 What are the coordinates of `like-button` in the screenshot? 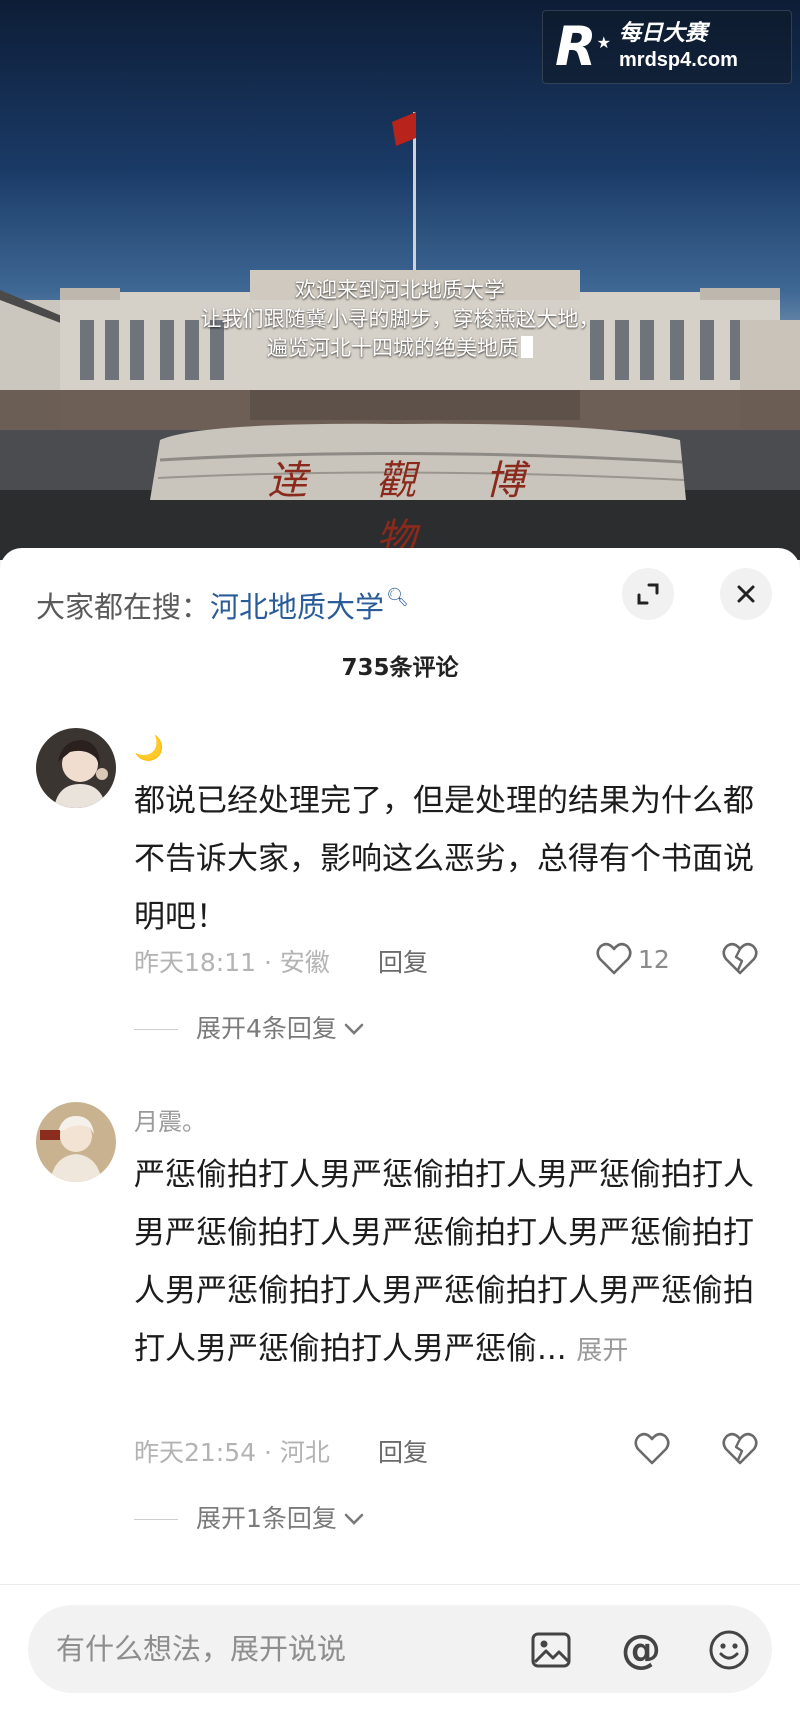 It's located at (655, 1449).